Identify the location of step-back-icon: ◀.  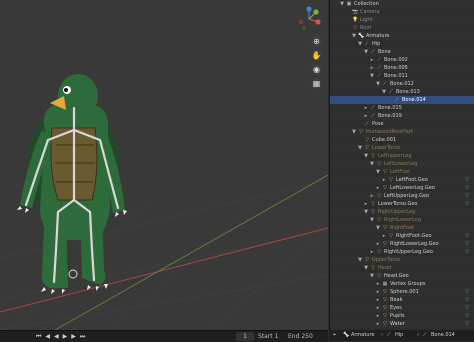
(47, 336).